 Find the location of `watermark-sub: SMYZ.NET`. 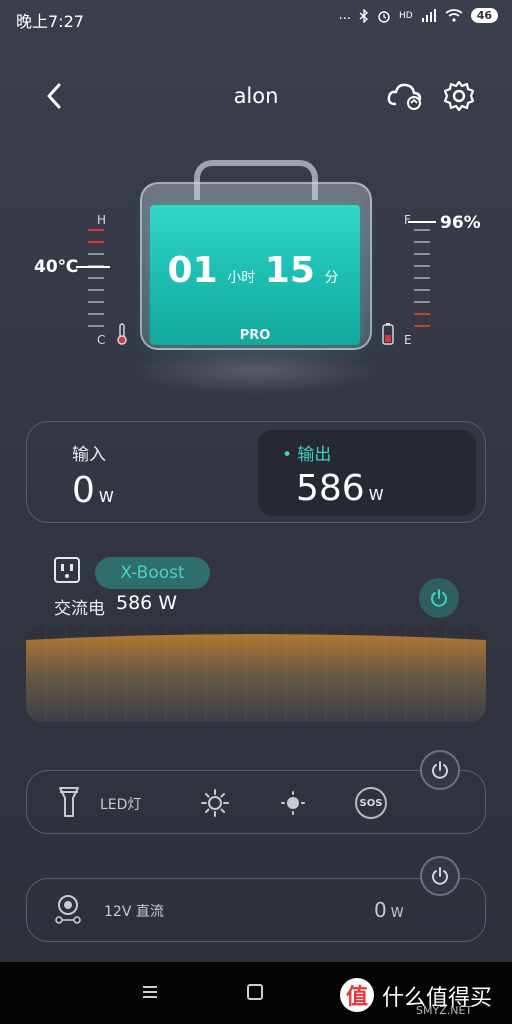

watermark-sub: SMYZ.NET is located at coordinates (444, 1010).